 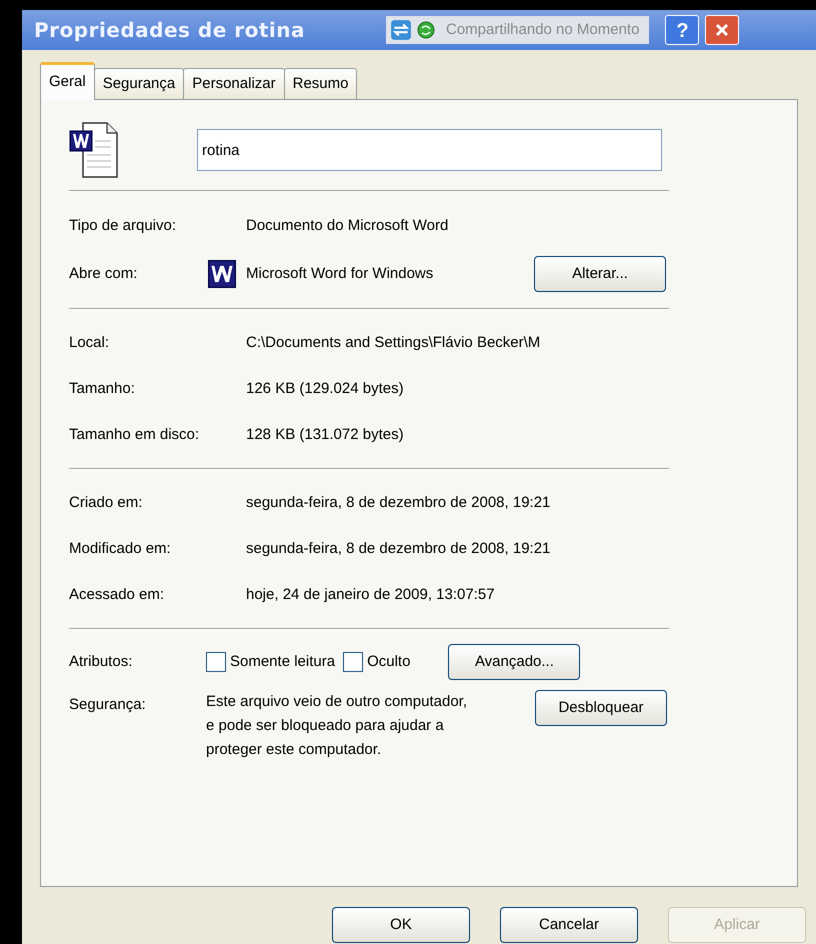 I want to click on dialog-button: Cancelar, so click(x=569, y=925).